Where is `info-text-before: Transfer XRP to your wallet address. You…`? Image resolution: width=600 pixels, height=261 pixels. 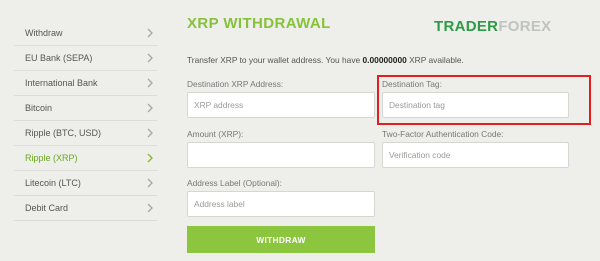
info-text-before: Transfer XRP to your wallet address. You… is located at coordinates (275, 60).